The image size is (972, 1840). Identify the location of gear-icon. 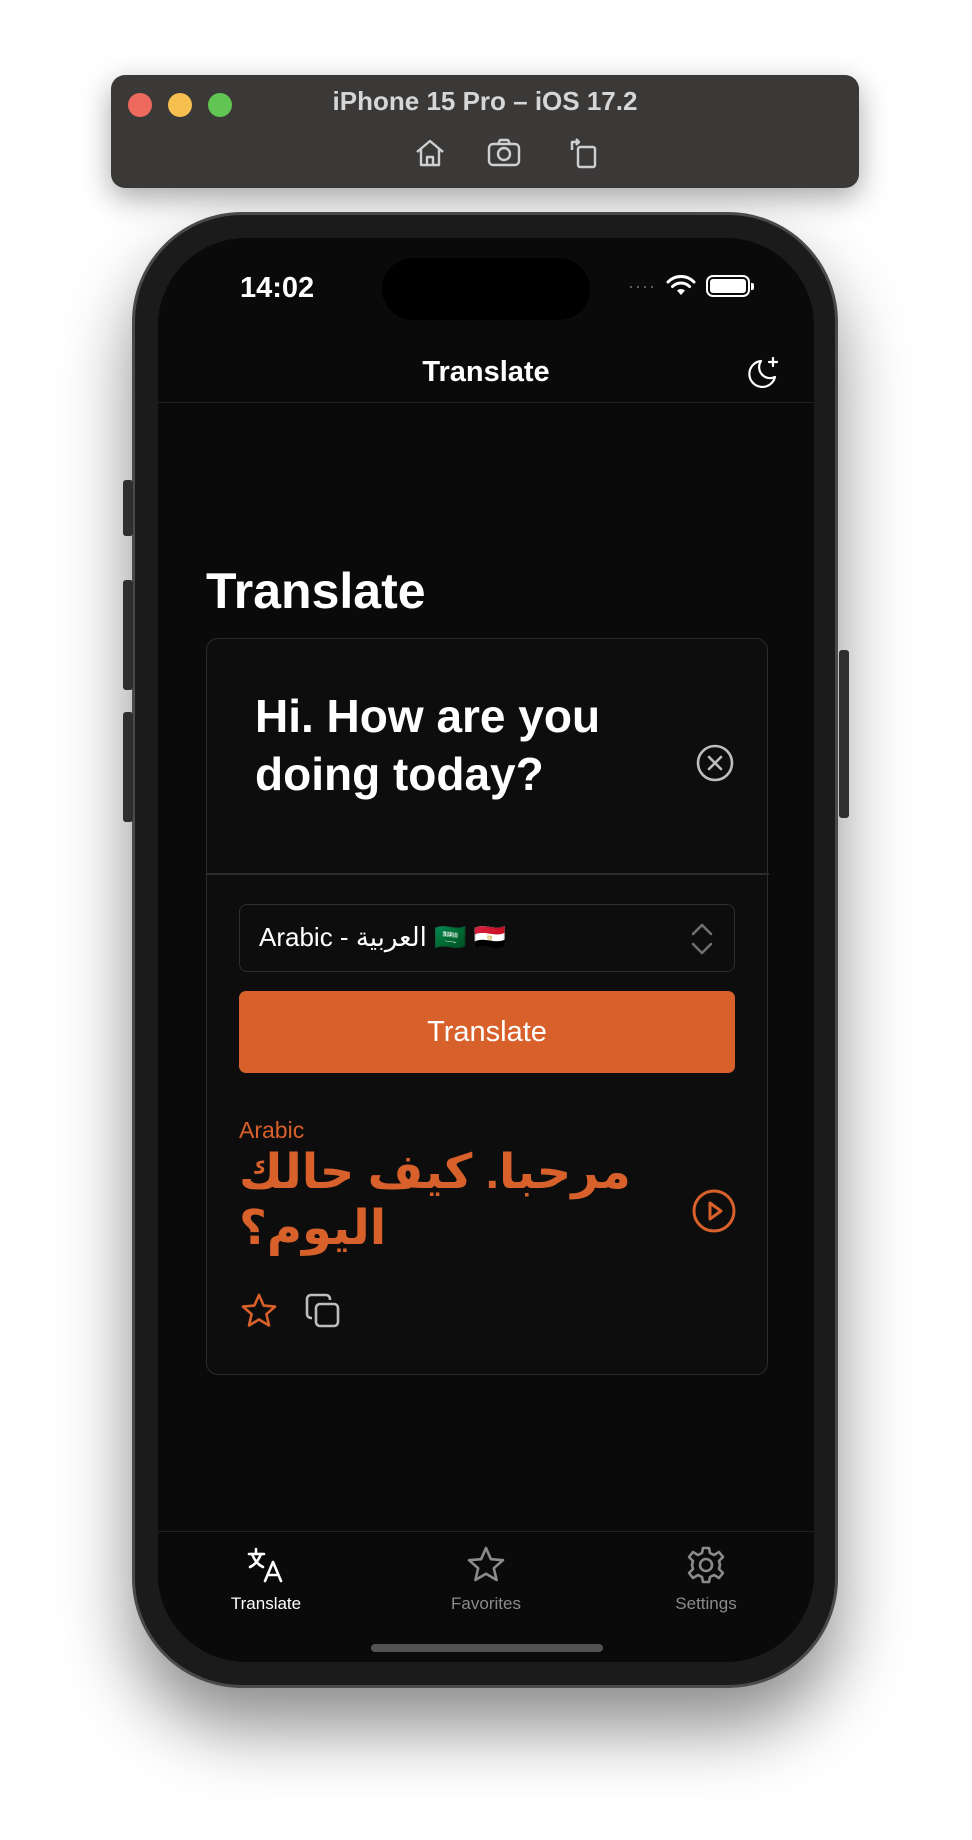
(706, 1565).